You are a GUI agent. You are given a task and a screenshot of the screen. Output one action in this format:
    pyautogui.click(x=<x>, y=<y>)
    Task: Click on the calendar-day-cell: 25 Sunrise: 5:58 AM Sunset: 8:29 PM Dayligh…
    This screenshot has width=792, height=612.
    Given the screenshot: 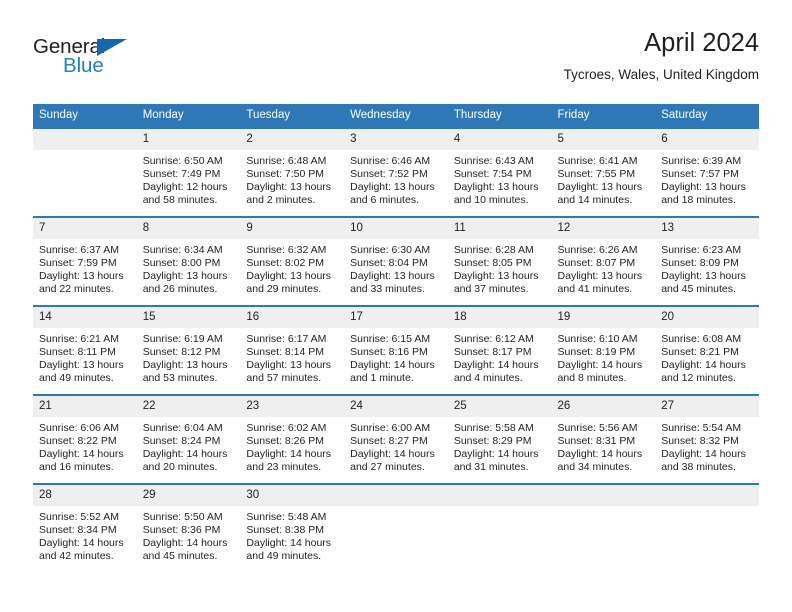 What is the action you would take?
    pyautogui.click(x=499, y=439)
    